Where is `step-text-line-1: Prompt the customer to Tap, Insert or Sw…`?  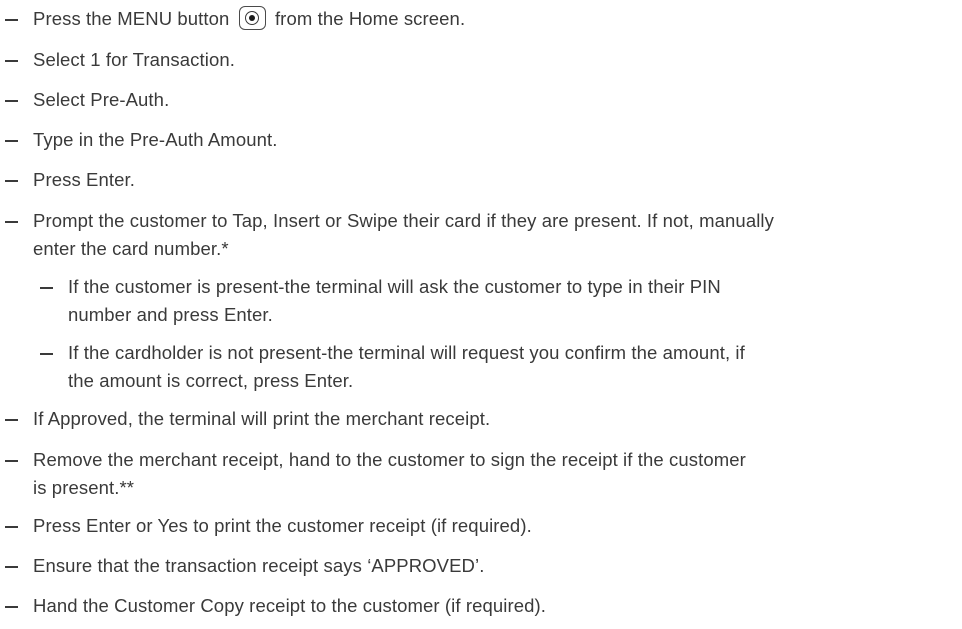
step-text-line-1: Prompt the customer to Tap, Insert or Sw… is located at coordinates (403, 220).